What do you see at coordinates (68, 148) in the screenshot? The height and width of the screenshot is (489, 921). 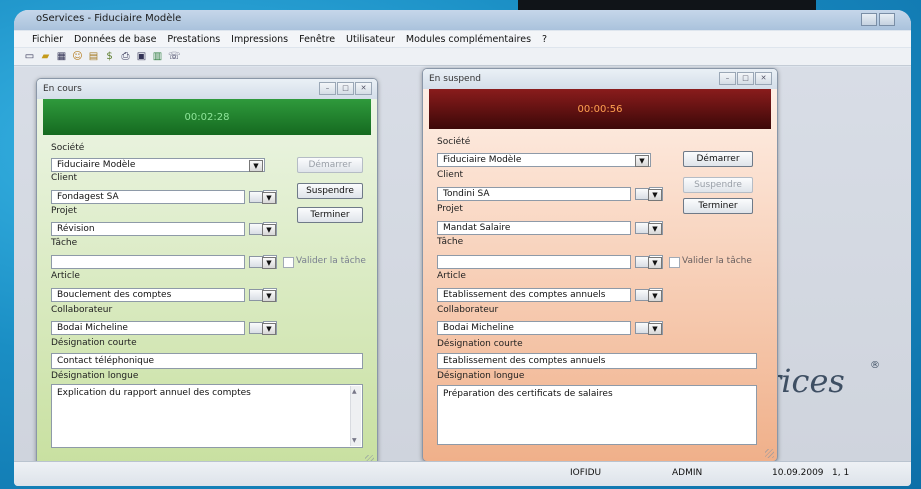 I see `label-societe: Société` at bounding box center [68, 148].